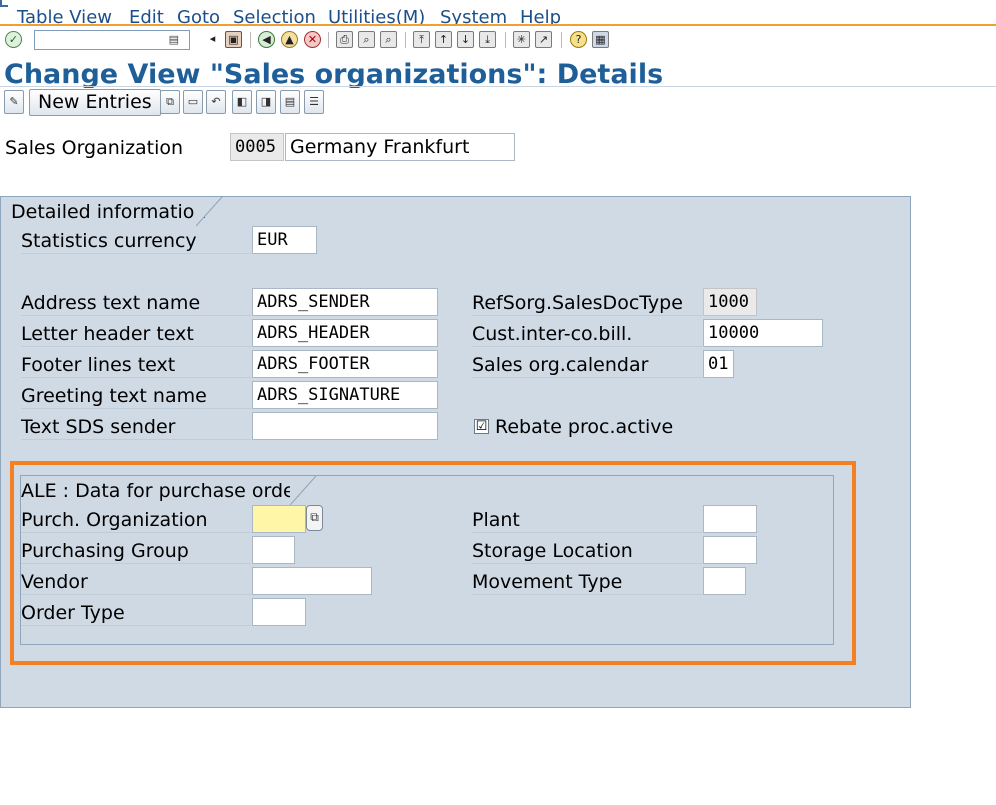  I want to click on menu-edit: Edit, so click(146, 15).